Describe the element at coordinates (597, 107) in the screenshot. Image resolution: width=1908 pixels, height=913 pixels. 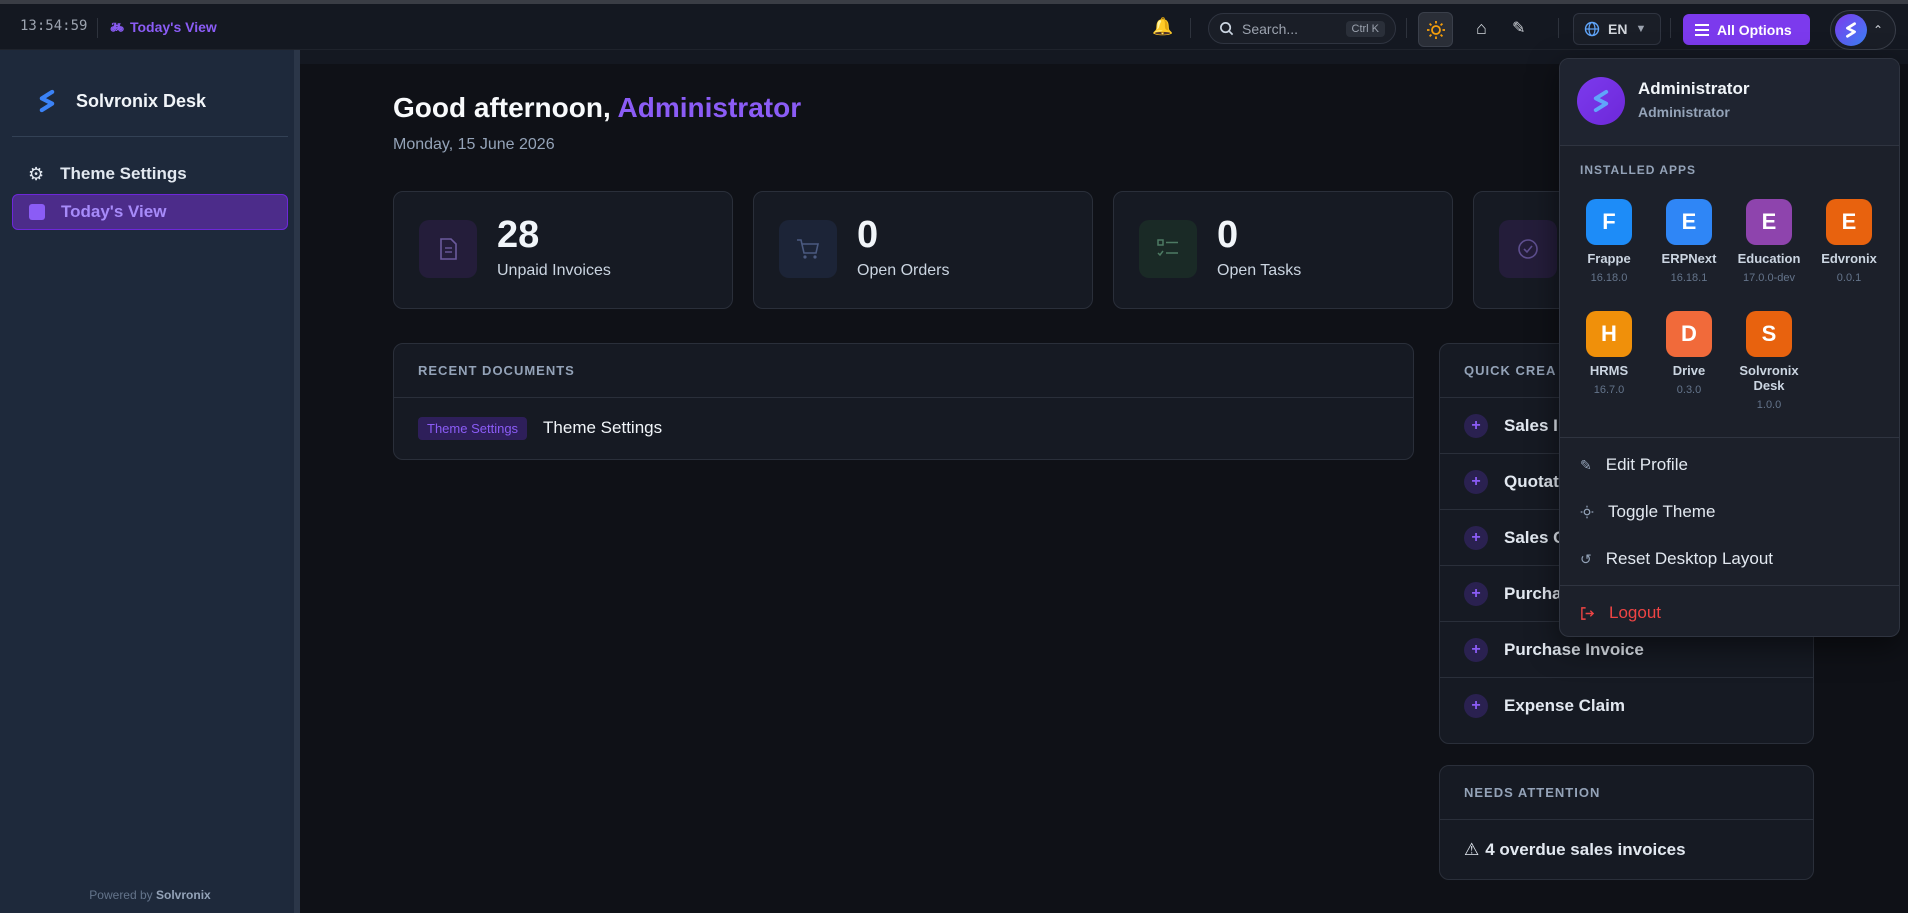
I see `page-title: Good afternoon, Administrator` at that location.